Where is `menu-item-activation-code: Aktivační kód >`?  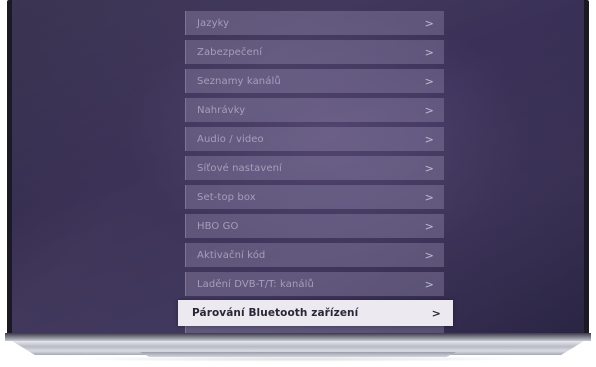
menu-item-activation-code: Aktivační kód > is located at coordinates (314, 255).